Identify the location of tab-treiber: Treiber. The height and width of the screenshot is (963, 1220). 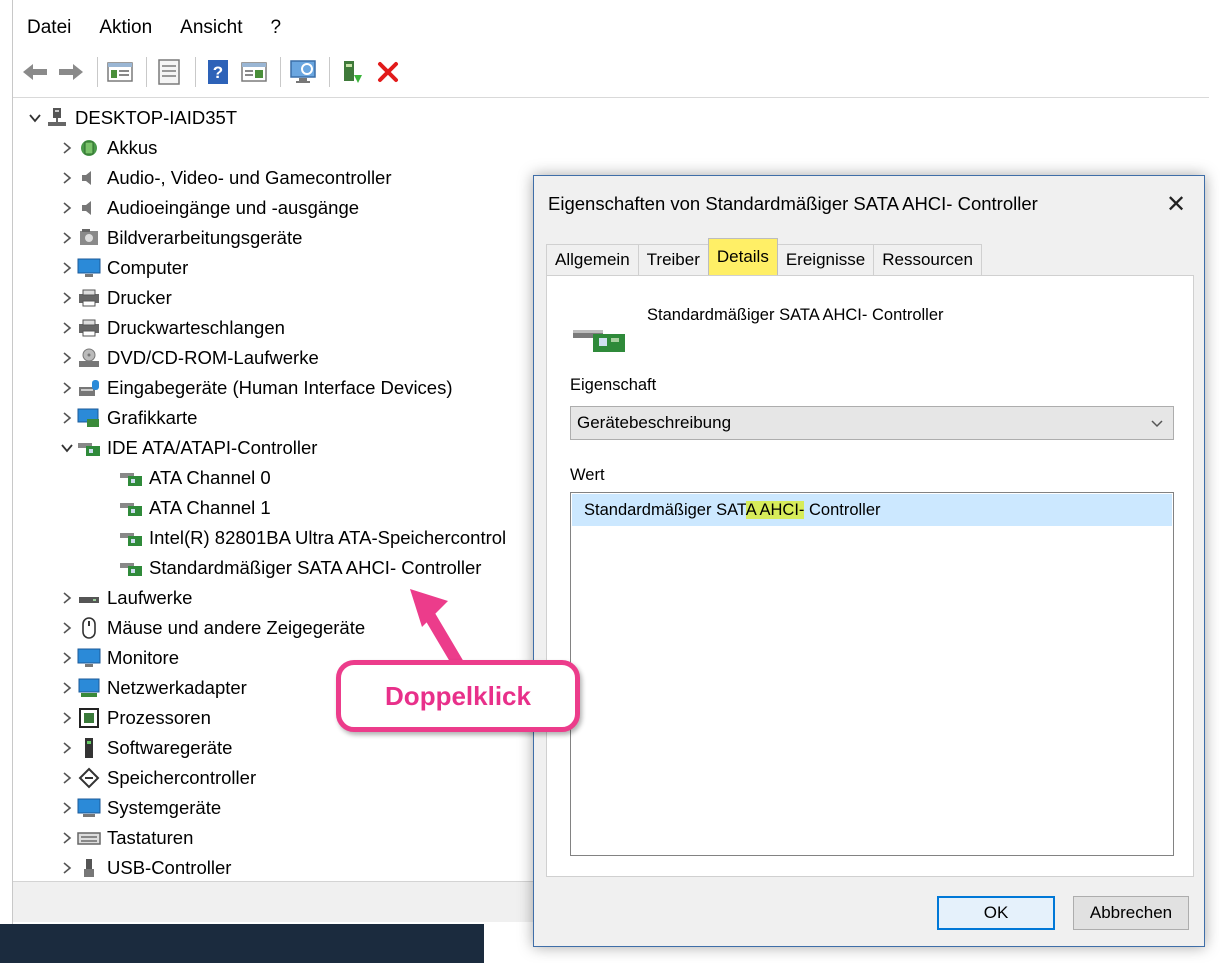
(673, 259).